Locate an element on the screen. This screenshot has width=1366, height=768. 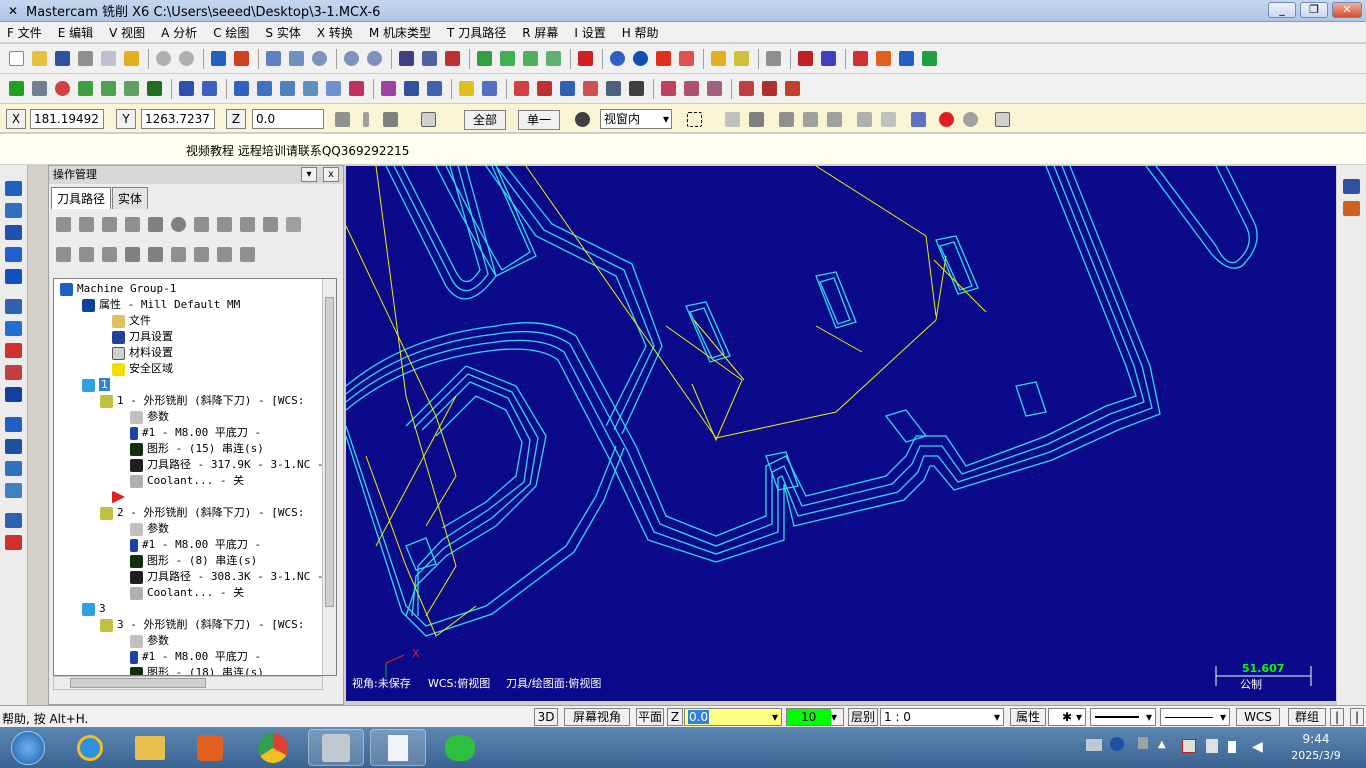
tree-horizontal-scrollbar is located at coordinates (188, 683).